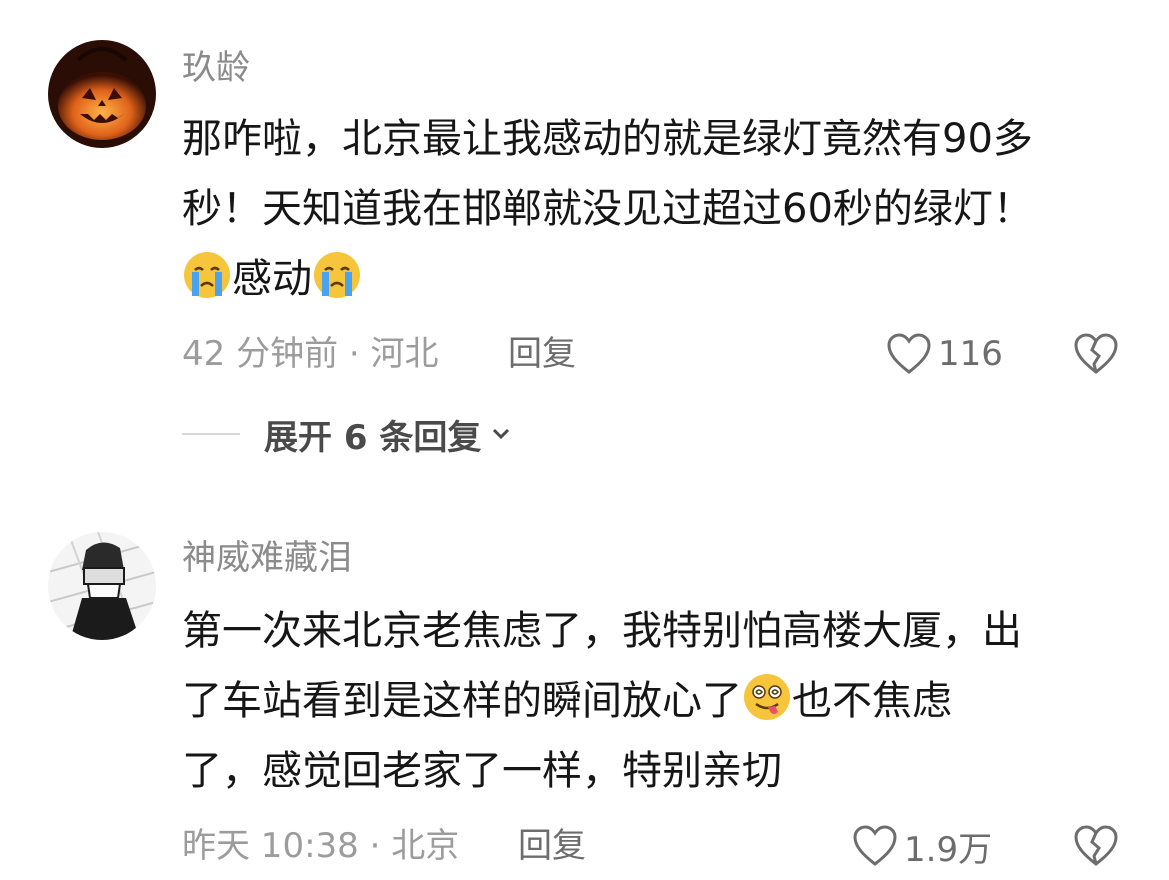 This screenshot has width=1169, height=880. Describe the element at coordinates (462, 701) in the screenshot. I see `comment-text-inline: 了车站看到是这样的瞬间放心了` at that location.